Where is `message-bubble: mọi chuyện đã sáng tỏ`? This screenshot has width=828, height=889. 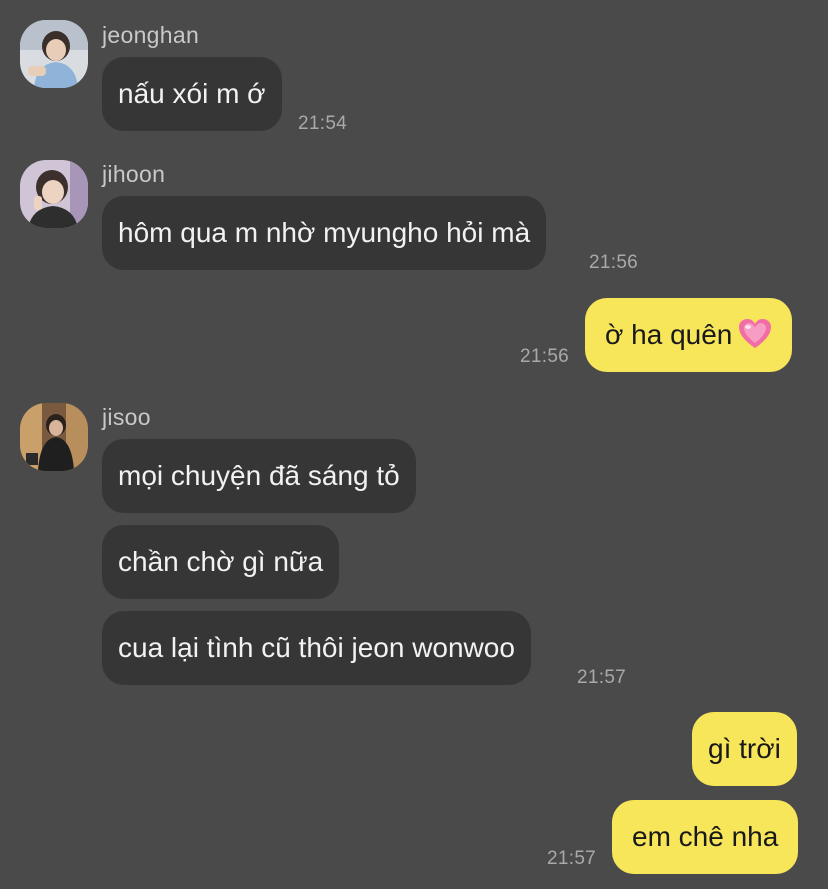 message-bubble: mọi chuyện đã sáng tỏ is located at coordinates (259, 476).